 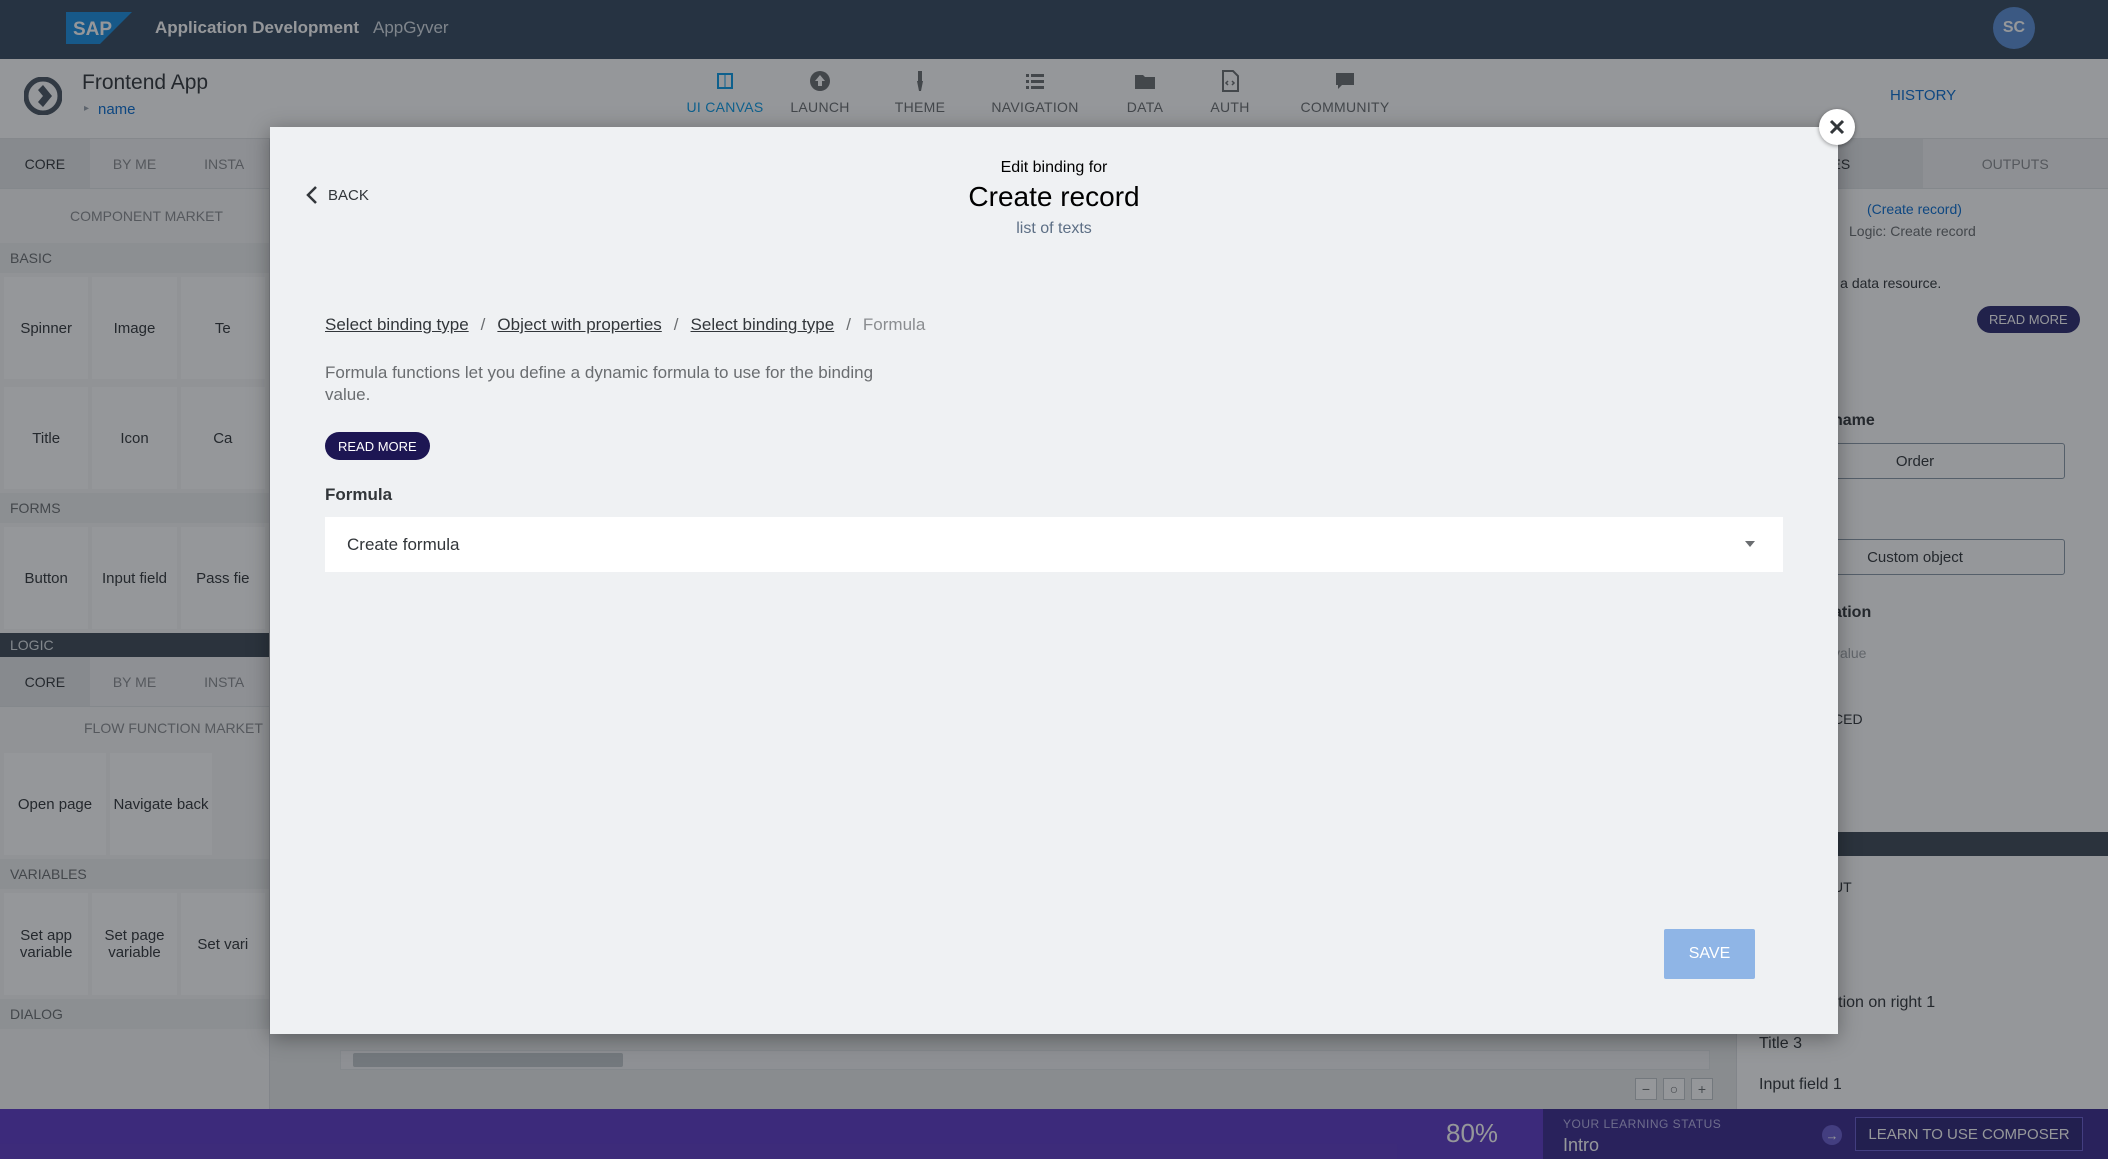 What do you see at coordinates (403, 544) in the screenshot?
I see `formula-select-value: Create formula` at bounding box center [403, 544].